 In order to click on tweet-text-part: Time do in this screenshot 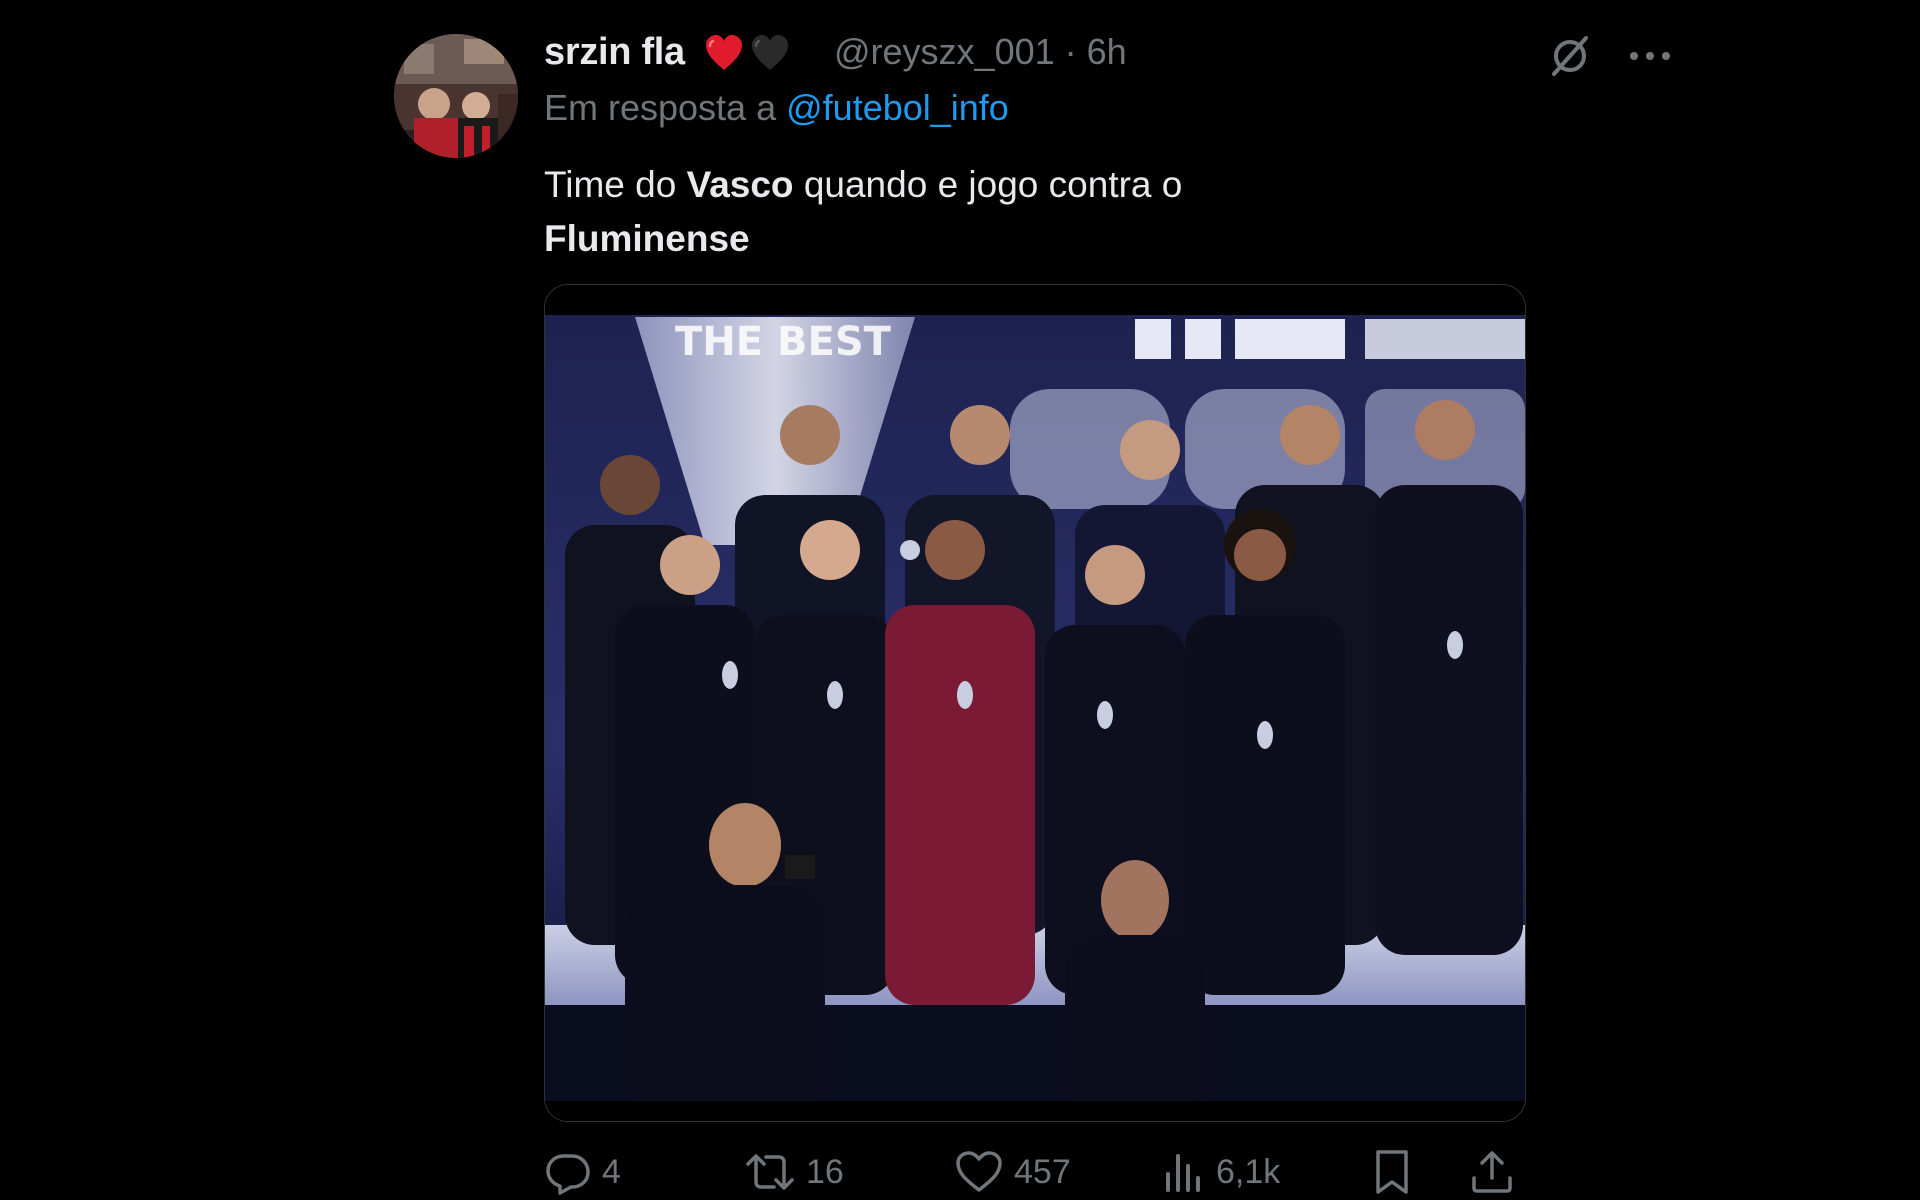, I will do `click(615, 184)`.